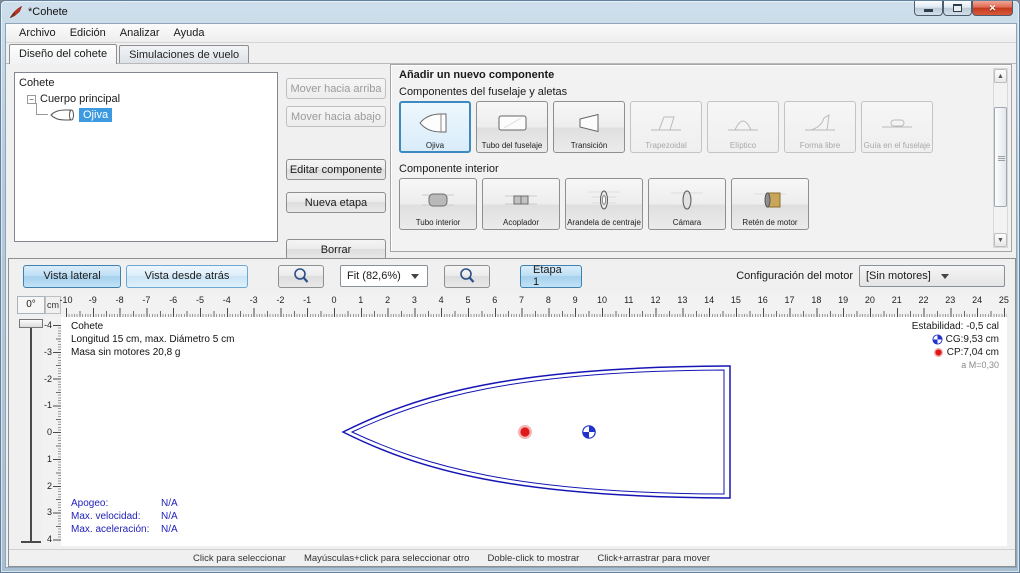  Describe the element at coordinates (687, 222) in the screenshot. I see `component-label: Cámara` at that location.